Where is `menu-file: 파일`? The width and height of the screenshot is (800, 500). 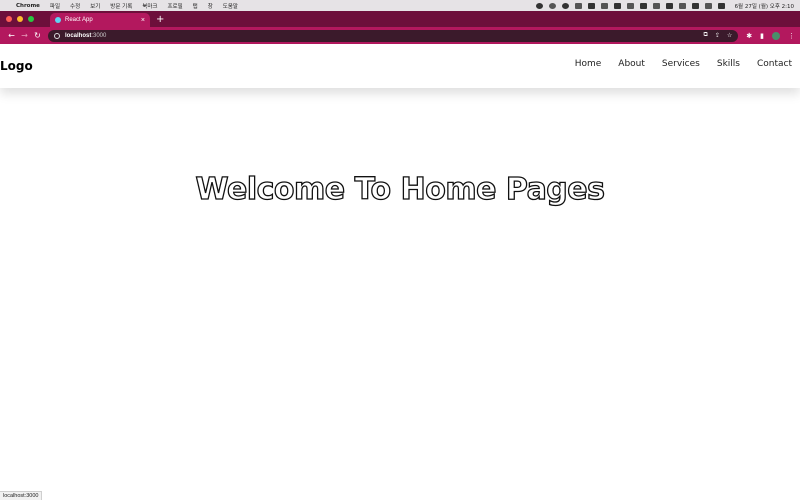 menu-file: 파일 is located at coordinates (55, 6).